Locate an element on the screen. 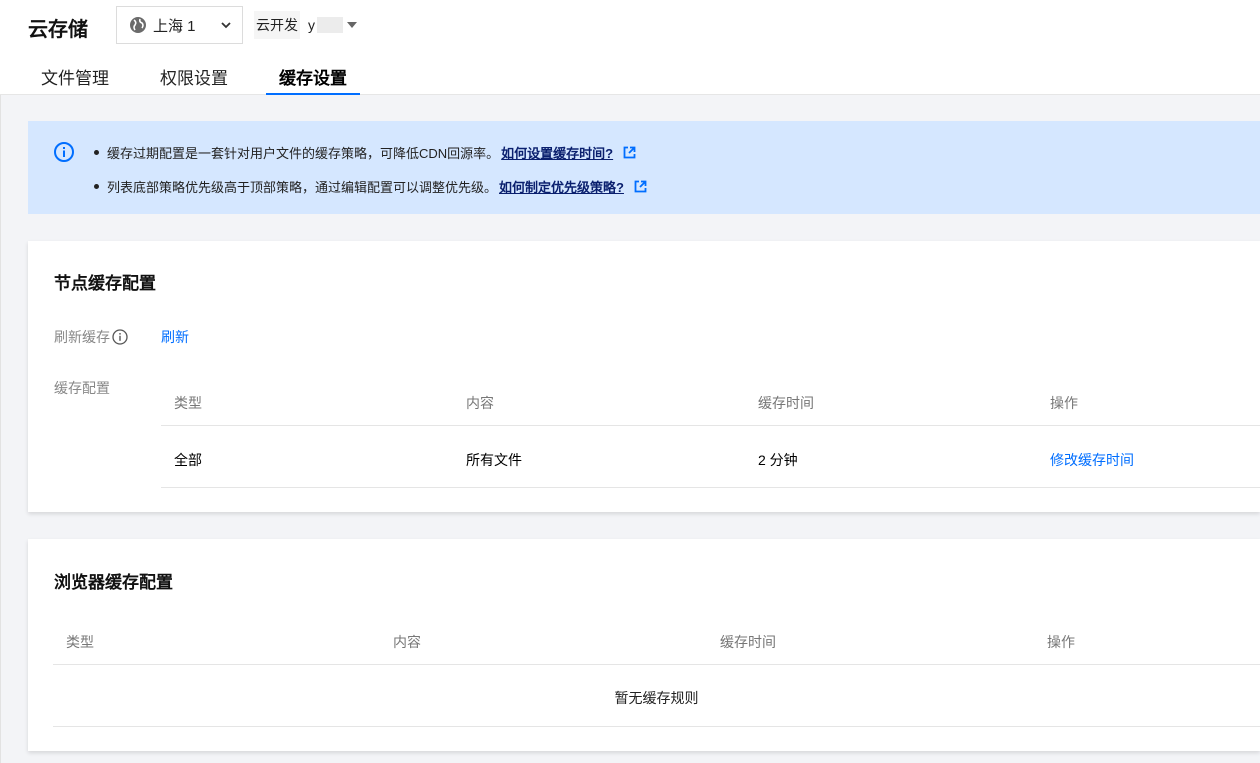  cache-config-label: 缓存配置 is located at coordinates (82, 388).